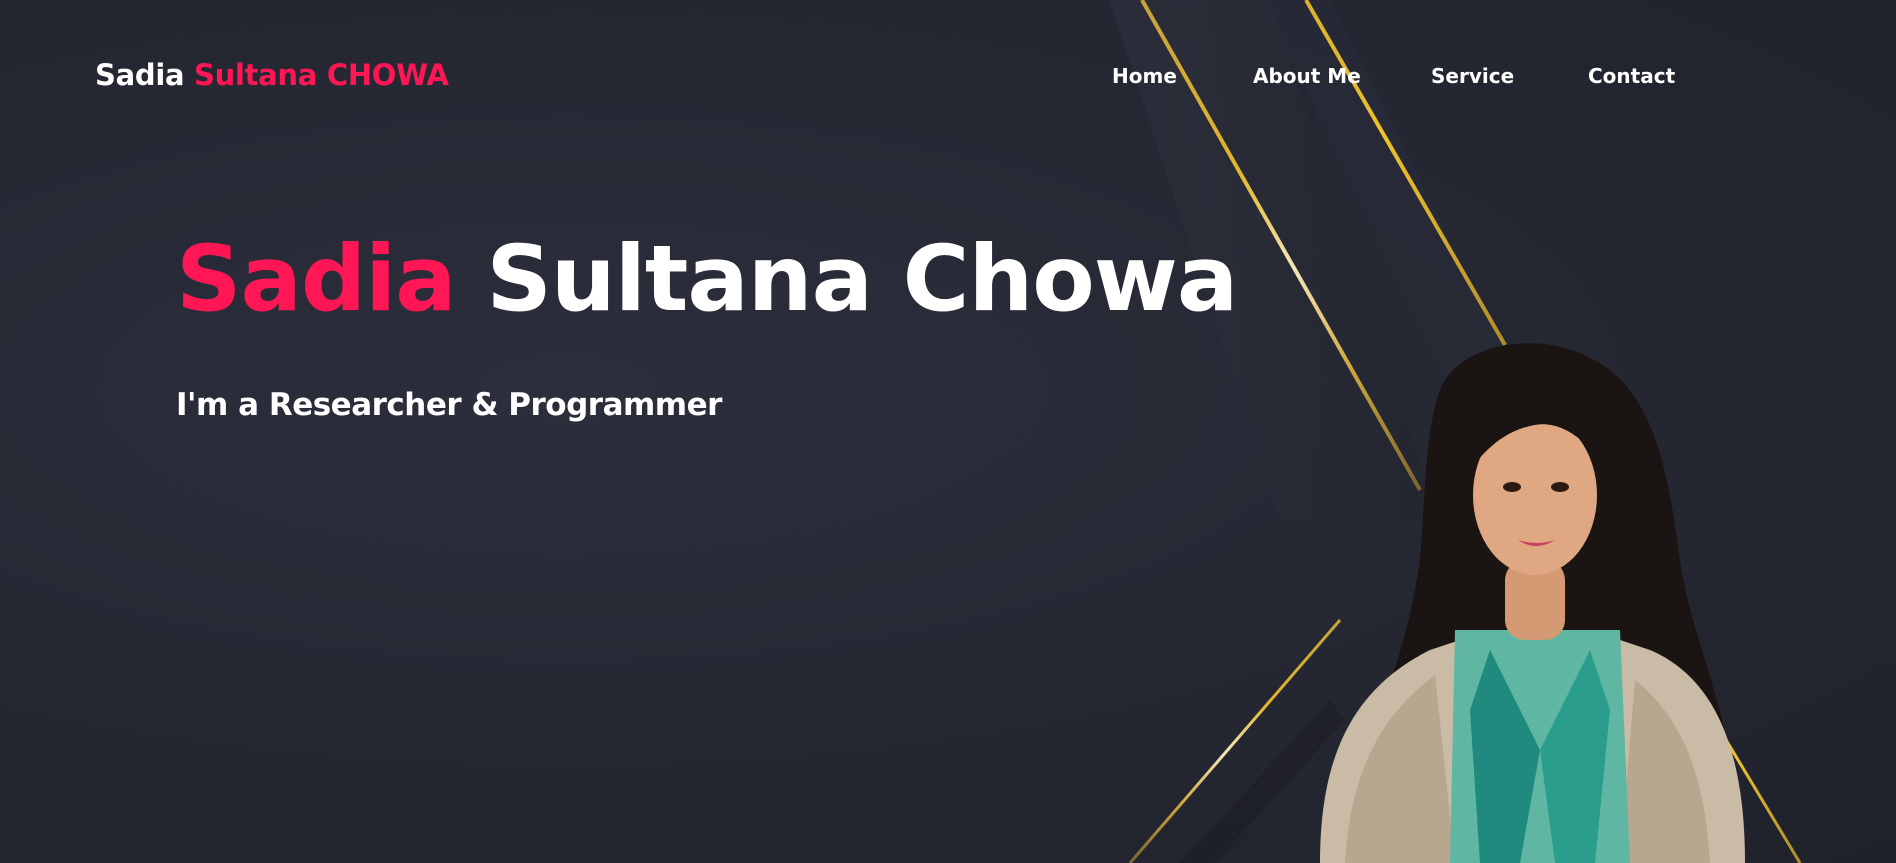 The width and height of the screenshot is (1896, 863). What do you see at coordinates (862, 279) in the screenshot?
I see `hero-title-rest: Sultana Chowa` at bounding box center [862, 279].